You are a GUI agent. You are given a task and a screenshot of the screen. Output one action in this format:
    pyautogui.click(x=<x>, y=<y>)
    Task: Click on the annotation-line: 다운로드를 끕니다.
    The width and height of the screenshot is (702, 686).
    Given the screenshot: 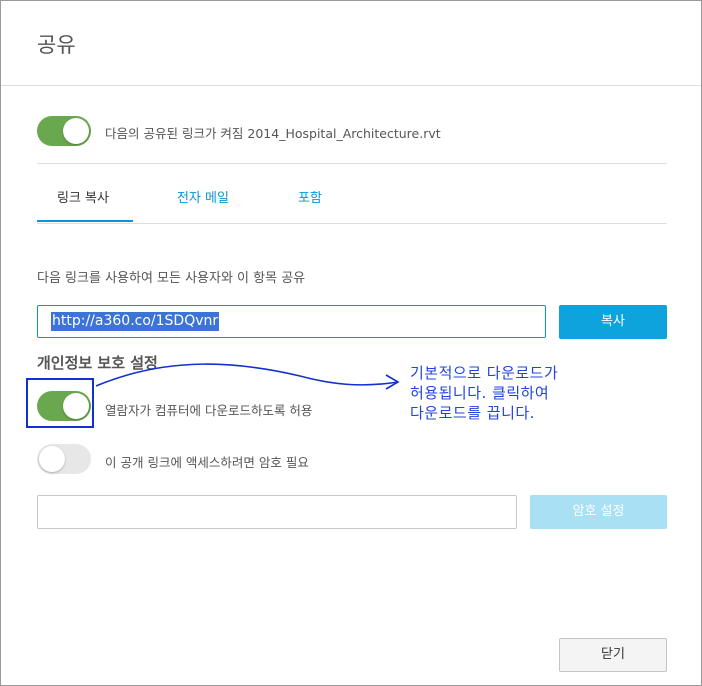 What is the action you would take?
    pyautogui.click(x=472, y=413)
    